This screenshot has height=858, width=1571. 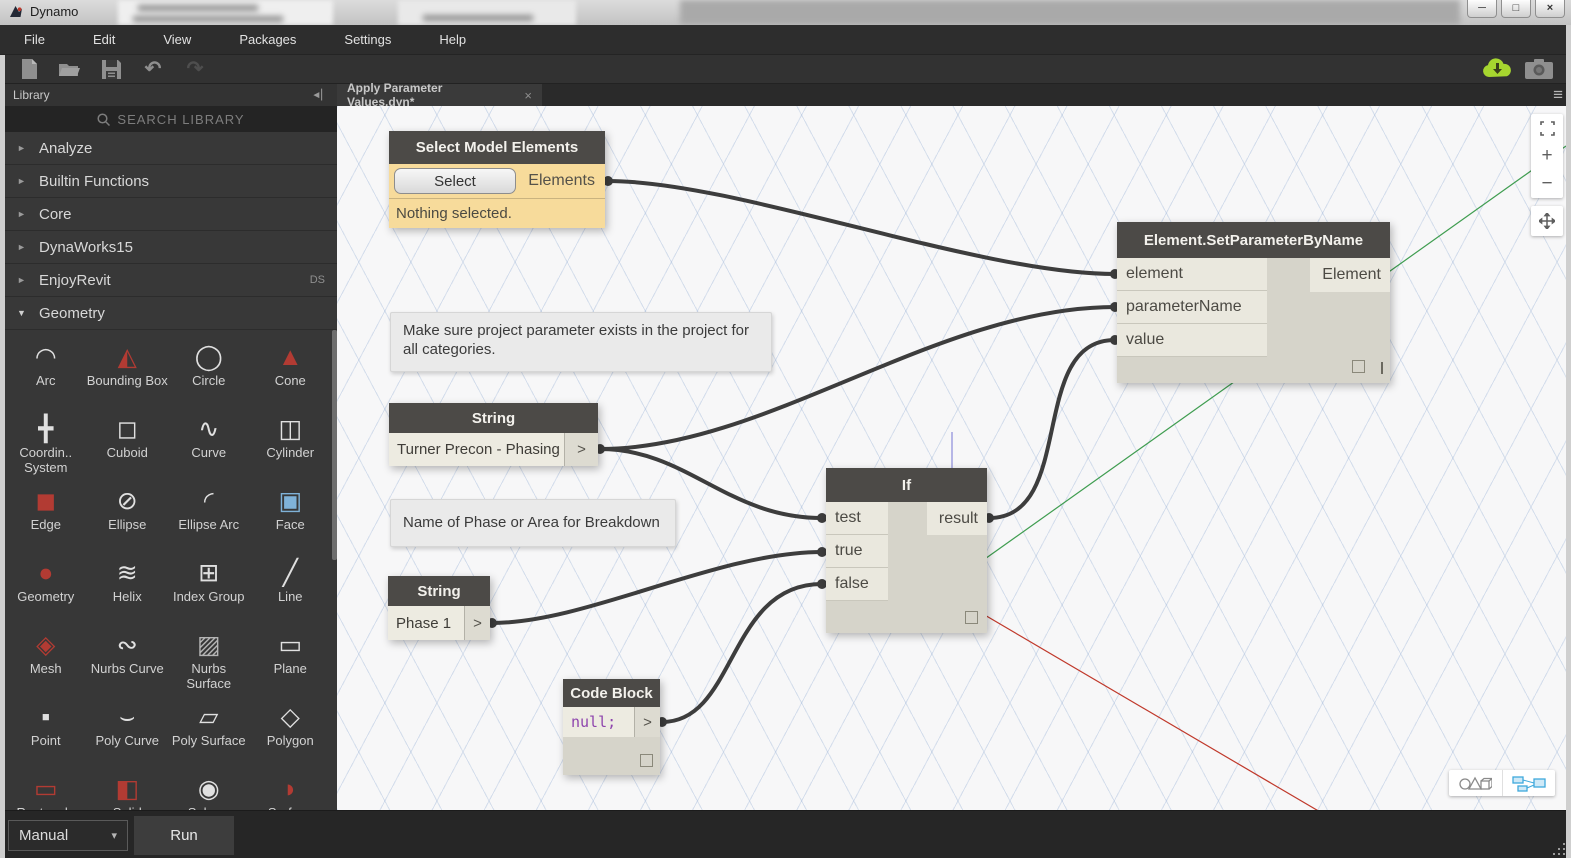 I want to click on menu-help: Help, so click(x=452, y=40).